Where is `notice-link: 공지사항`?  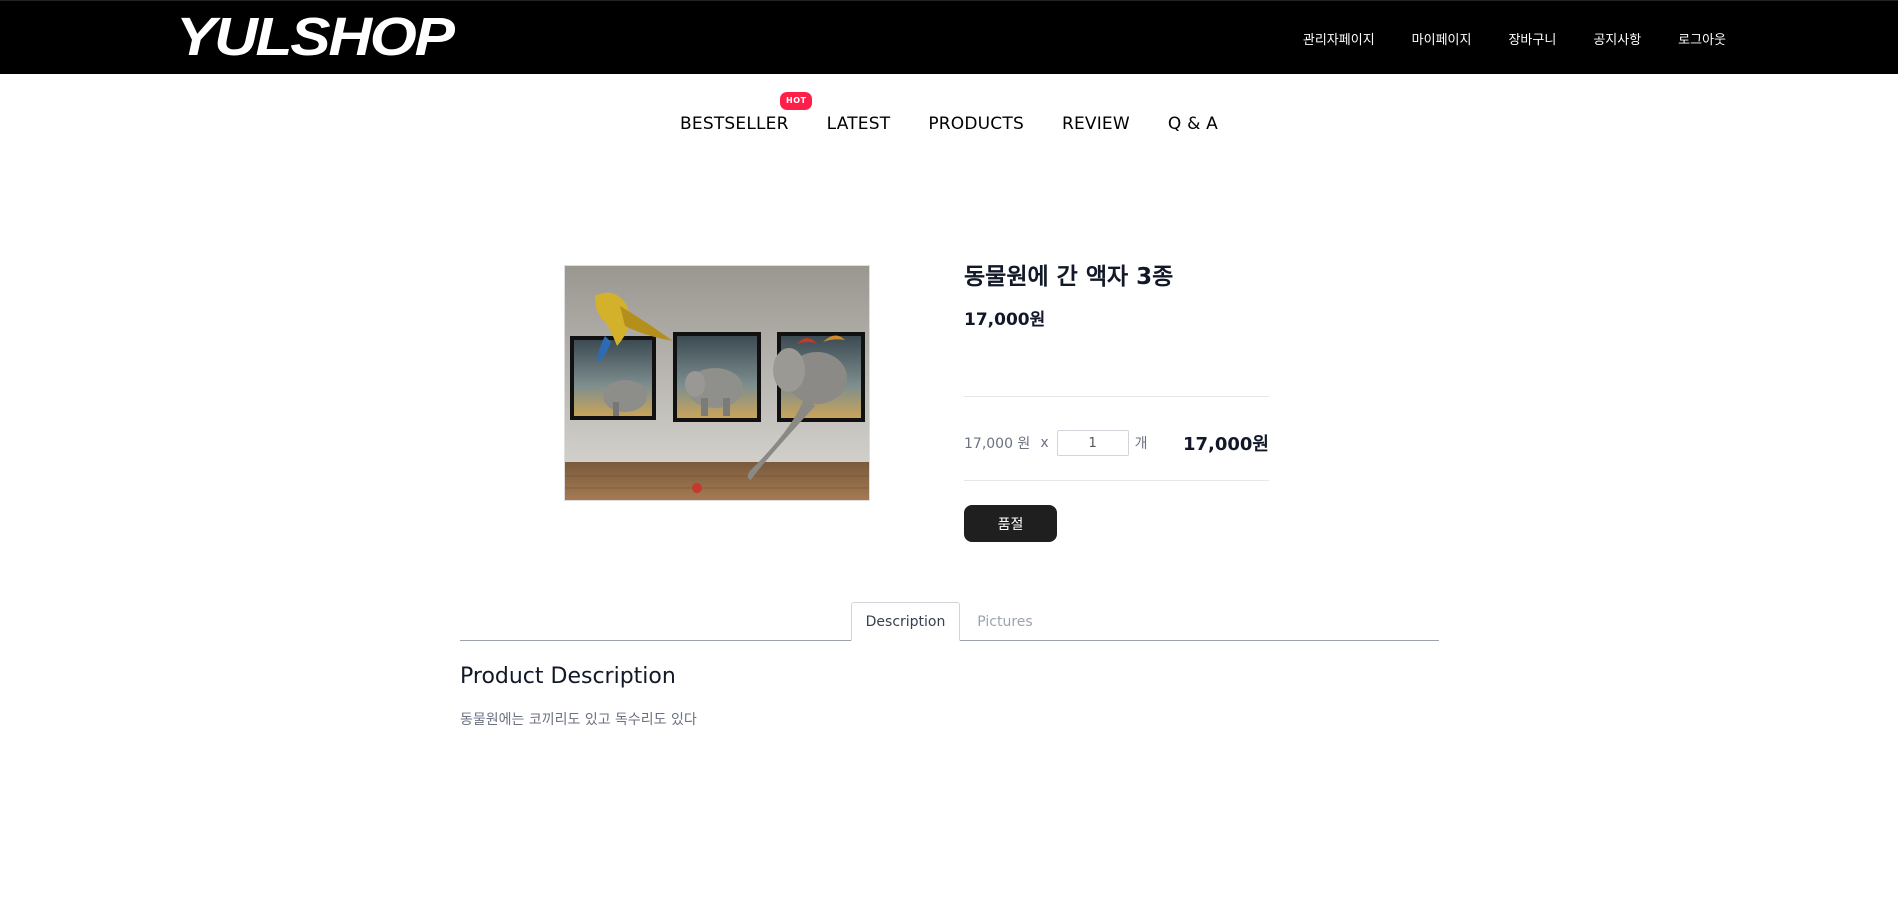
notice-link: 공지사항 is located at coordinates (1617, 38).